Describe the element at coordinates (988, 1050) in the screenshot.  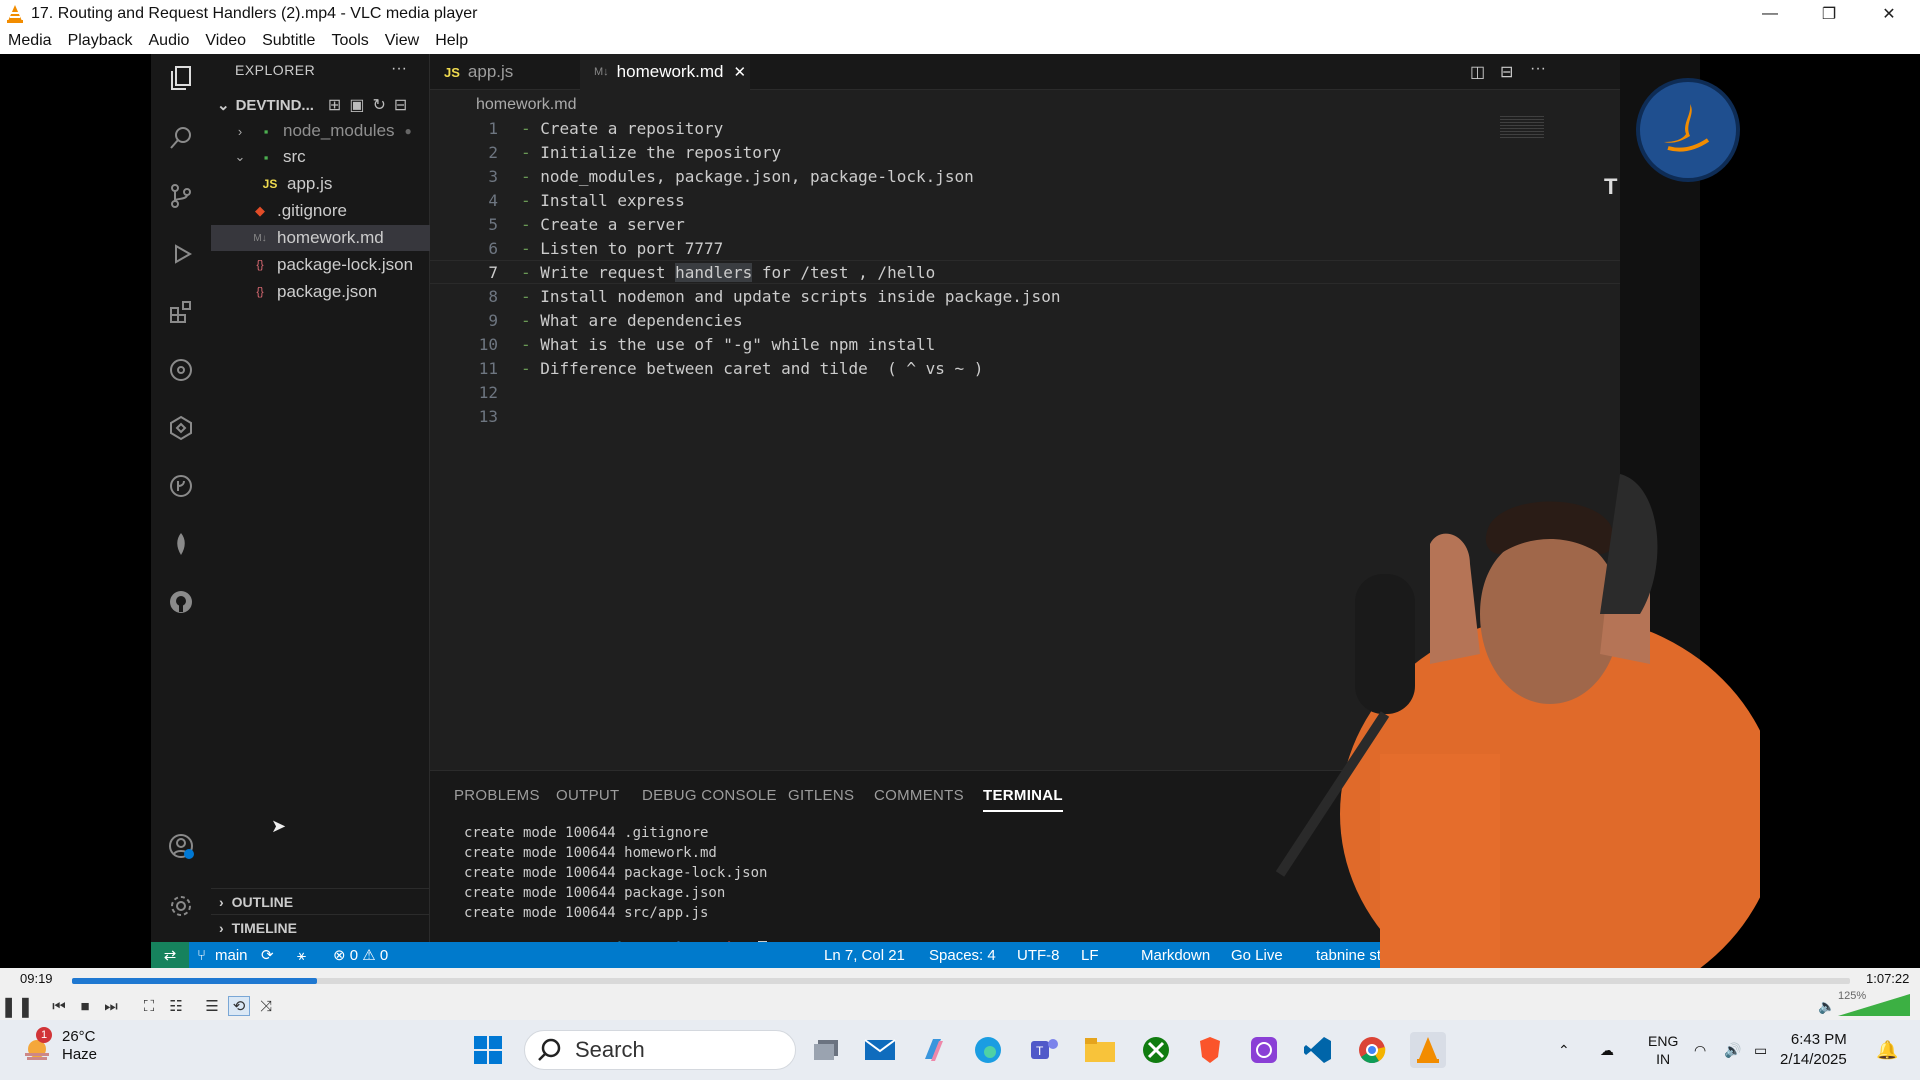
I see `edge-icon` at that location.